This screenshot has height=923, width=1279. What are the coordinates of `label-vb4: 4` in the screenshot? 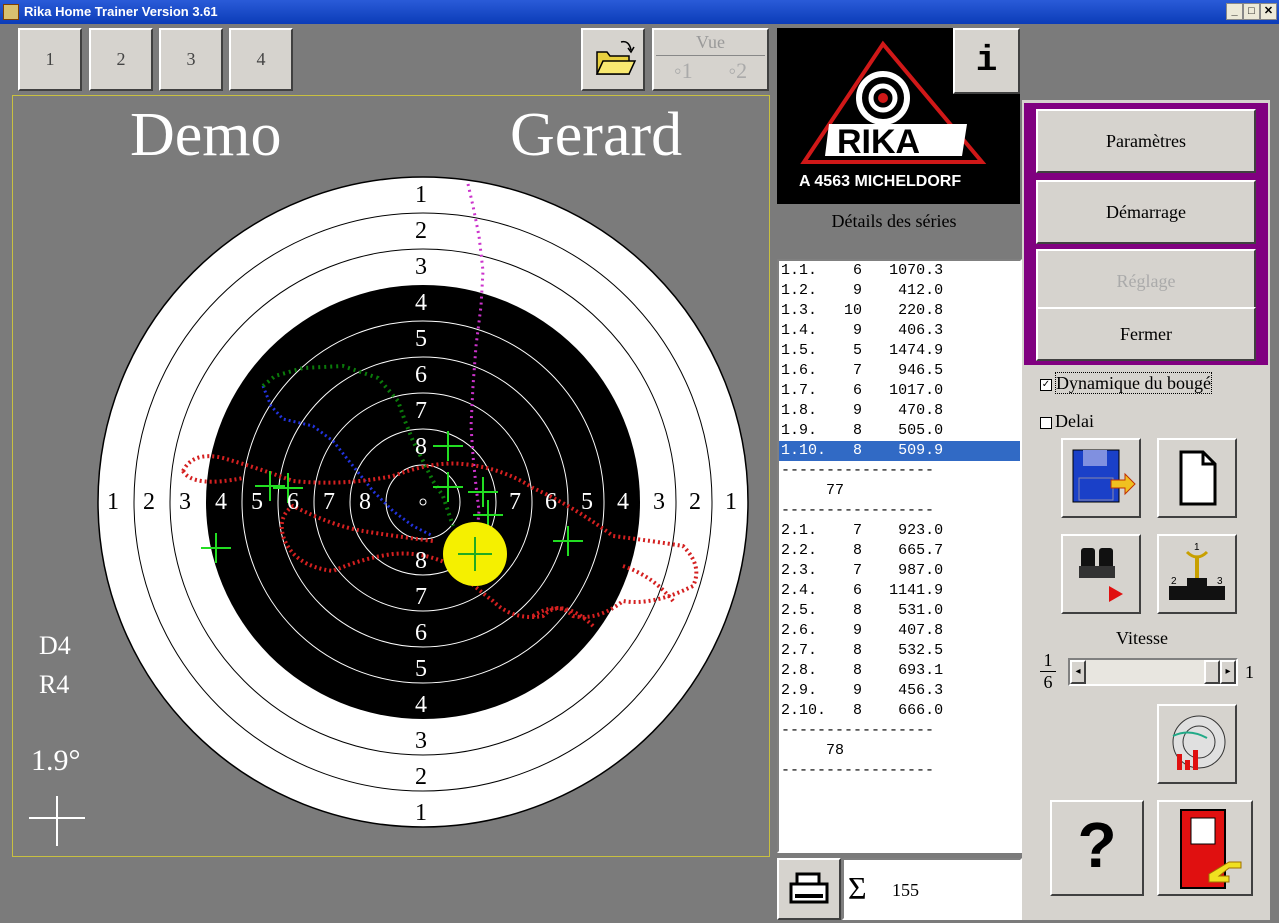 It's located at (421, 705).